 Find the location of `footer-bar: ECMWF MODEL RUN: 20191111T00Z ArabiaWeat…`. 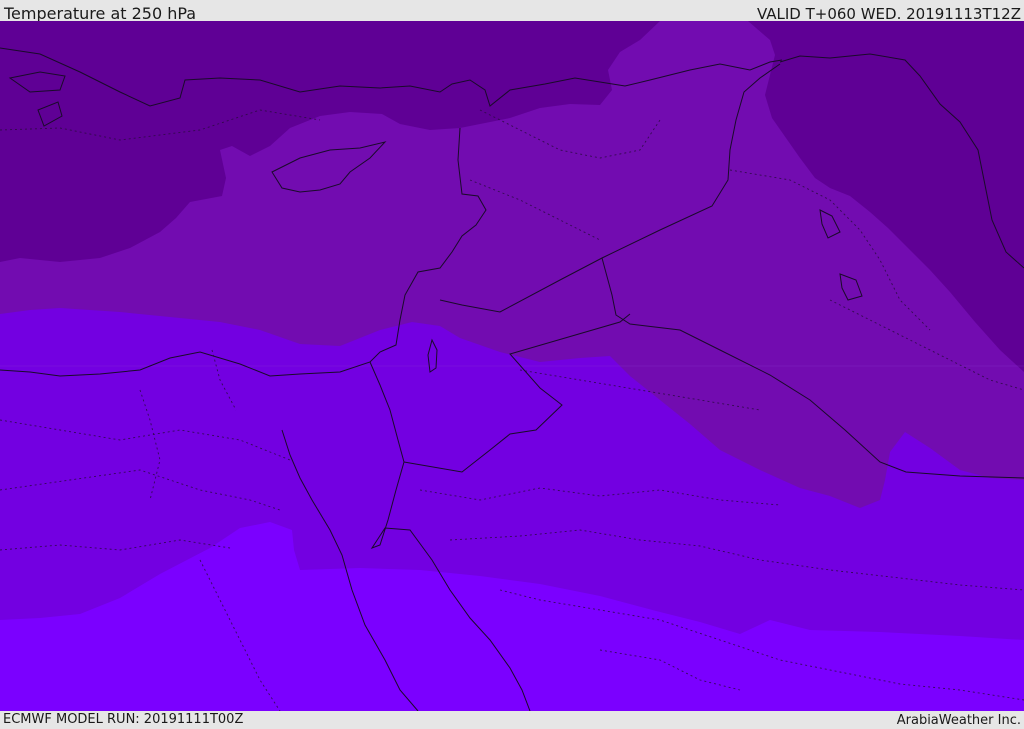

footer-bar: ECMWF MODEL RUN: 20191111T00Z ArabiaWeat… is located at coordinates (512, 720).